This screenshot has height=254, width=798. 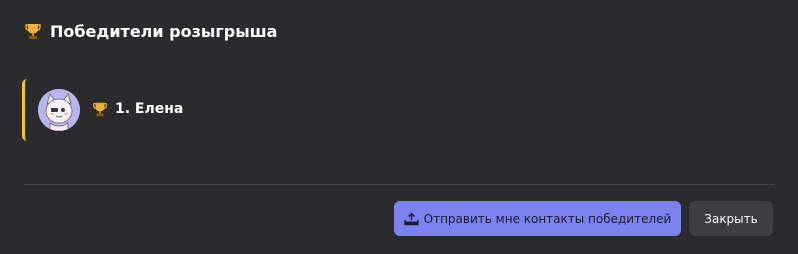 I want to click on winner-list-item: 1. Елена, so click(x=172, y=110).